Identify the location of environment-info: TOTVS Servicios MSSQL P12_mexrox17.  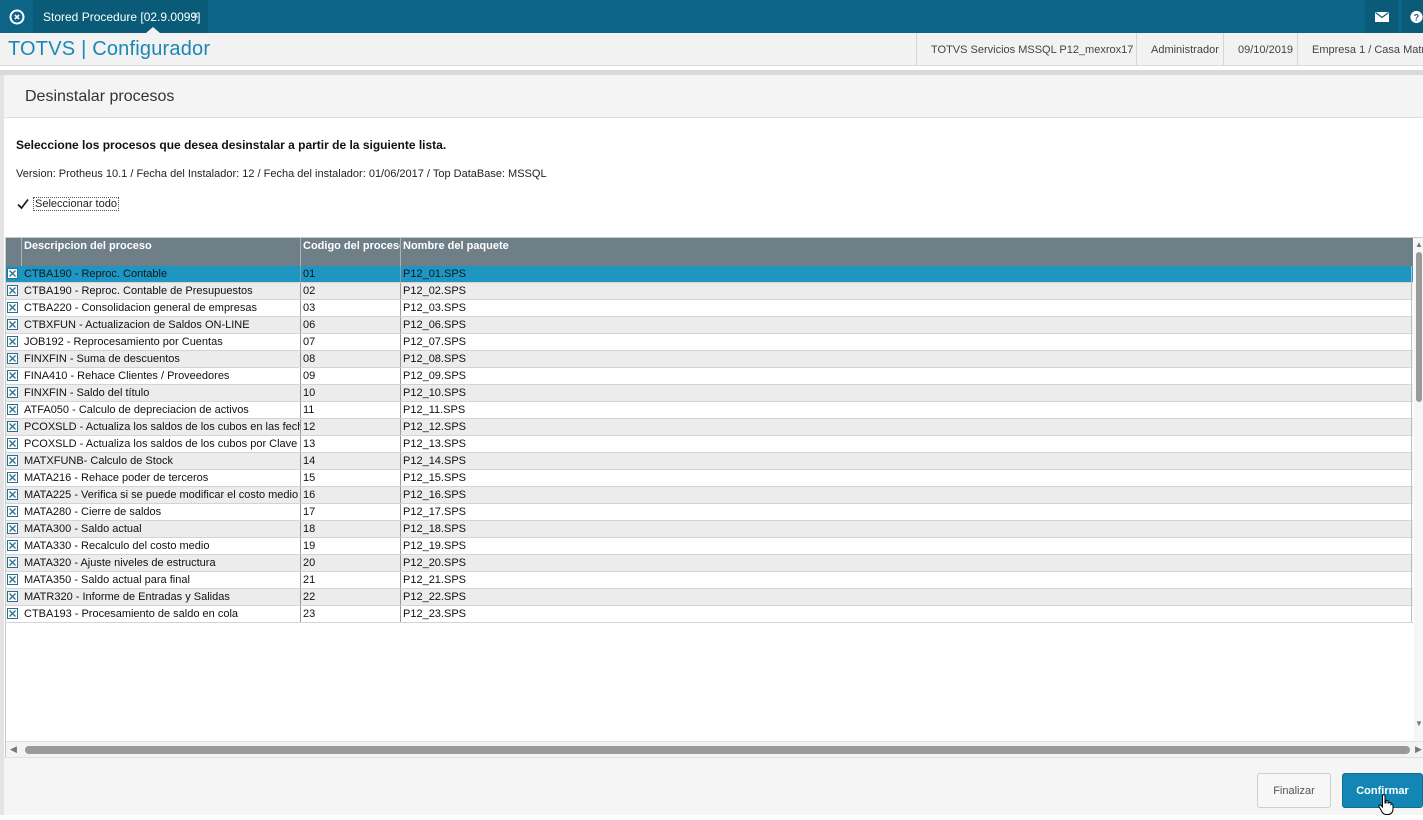
(1029, 49).